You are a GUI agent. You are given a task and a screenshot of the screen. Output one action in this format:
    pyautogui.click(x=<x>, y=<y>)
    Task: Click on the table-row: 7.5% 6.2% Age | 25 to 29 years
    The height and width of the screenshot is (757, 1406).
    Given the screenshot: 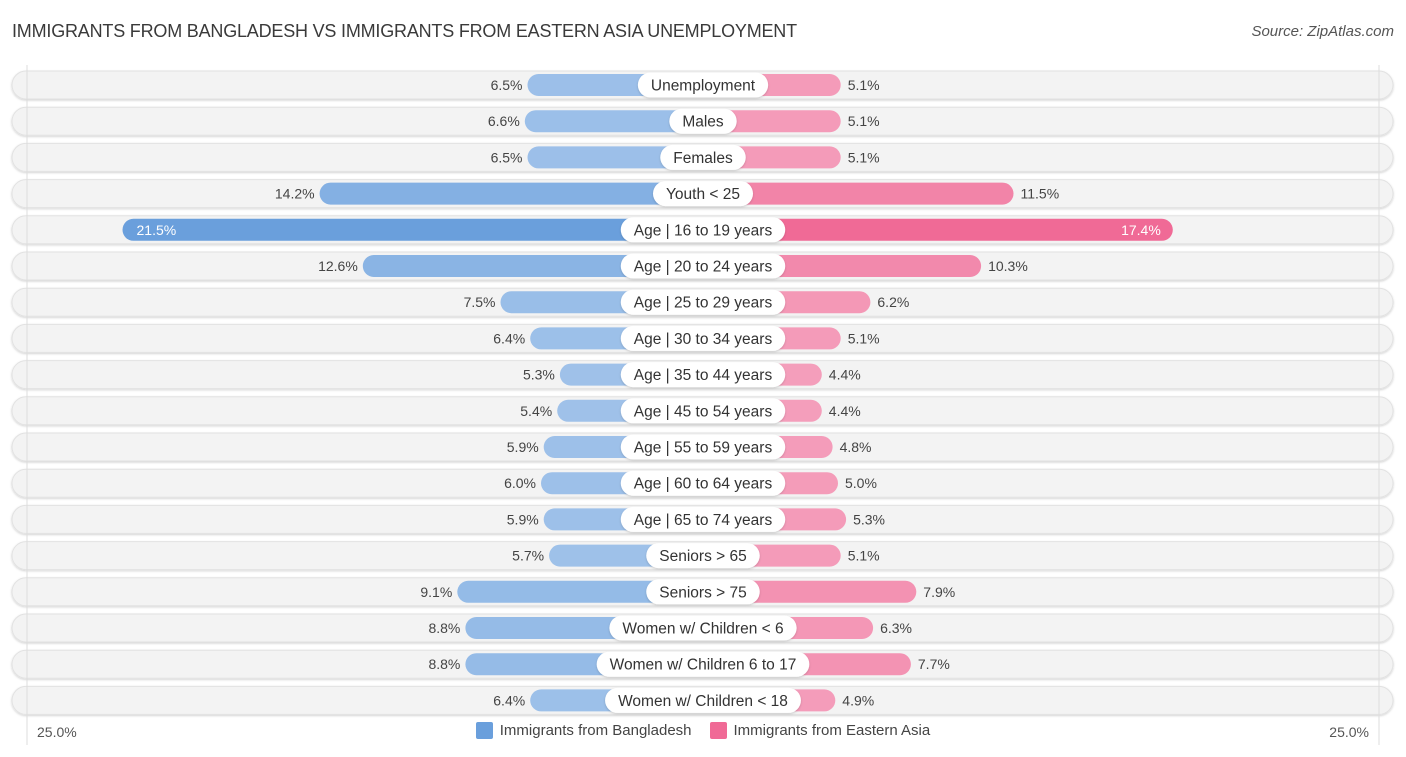 What is the action you would take?
    pyautogui.click(x=702, y=302)
    